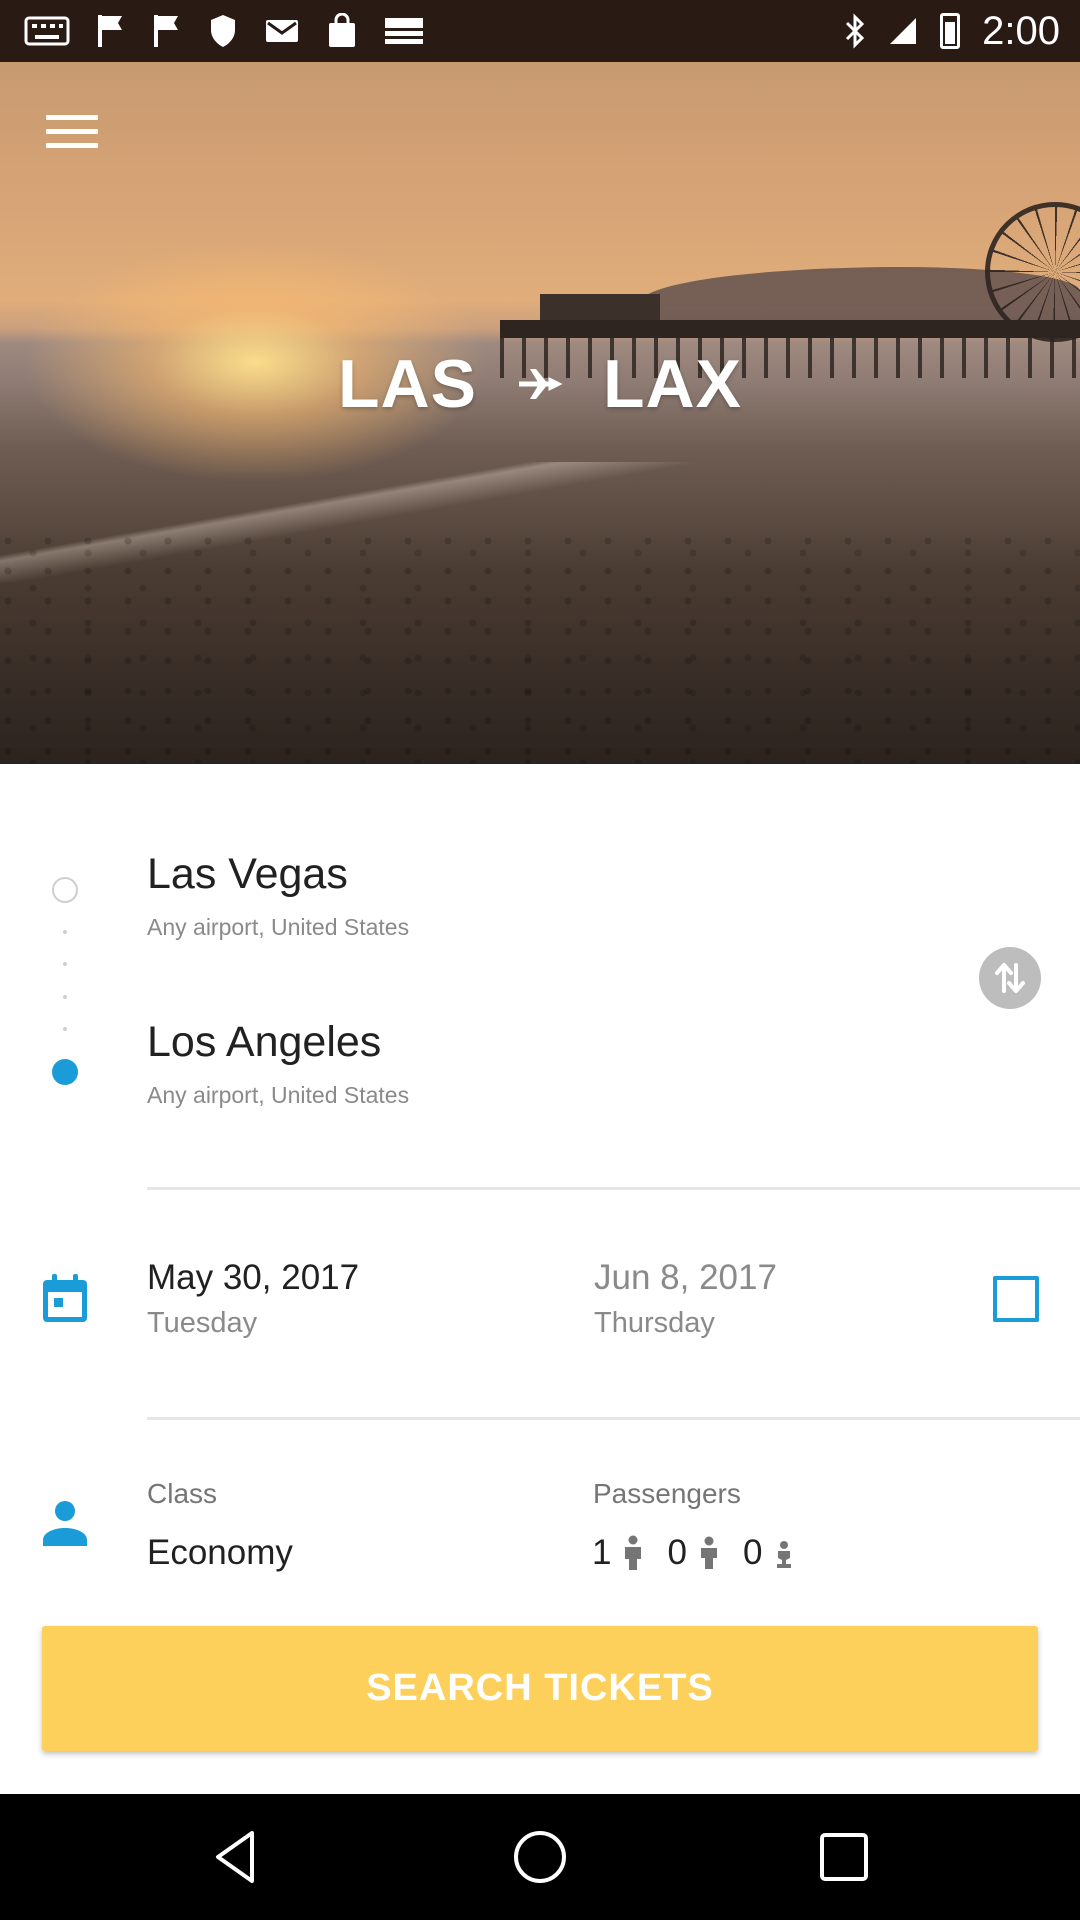 The height and width of the screenshot is (1920, 1080). What do you see at coordinates (202, 1323) in the screenshot?
I see `depart-day: Tuesday` at bounding box center [202, 1323].